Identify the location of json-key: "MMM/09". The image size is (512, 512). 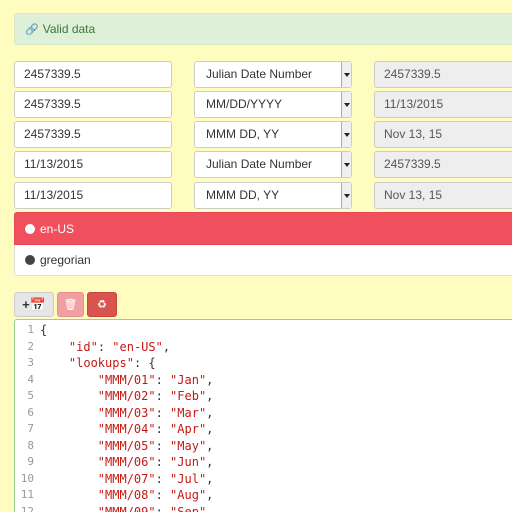
(126, 508).